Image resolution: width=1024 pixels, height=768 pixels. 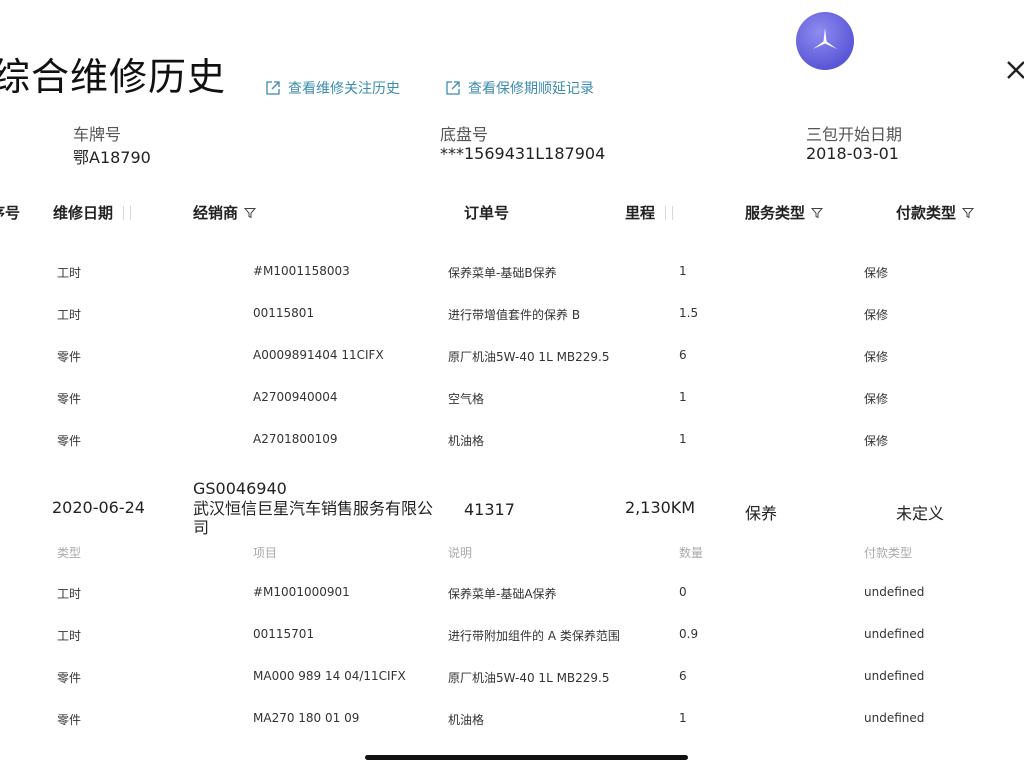 I want to click on column-header-dealer: 经销商, so click(x=225, y=212).